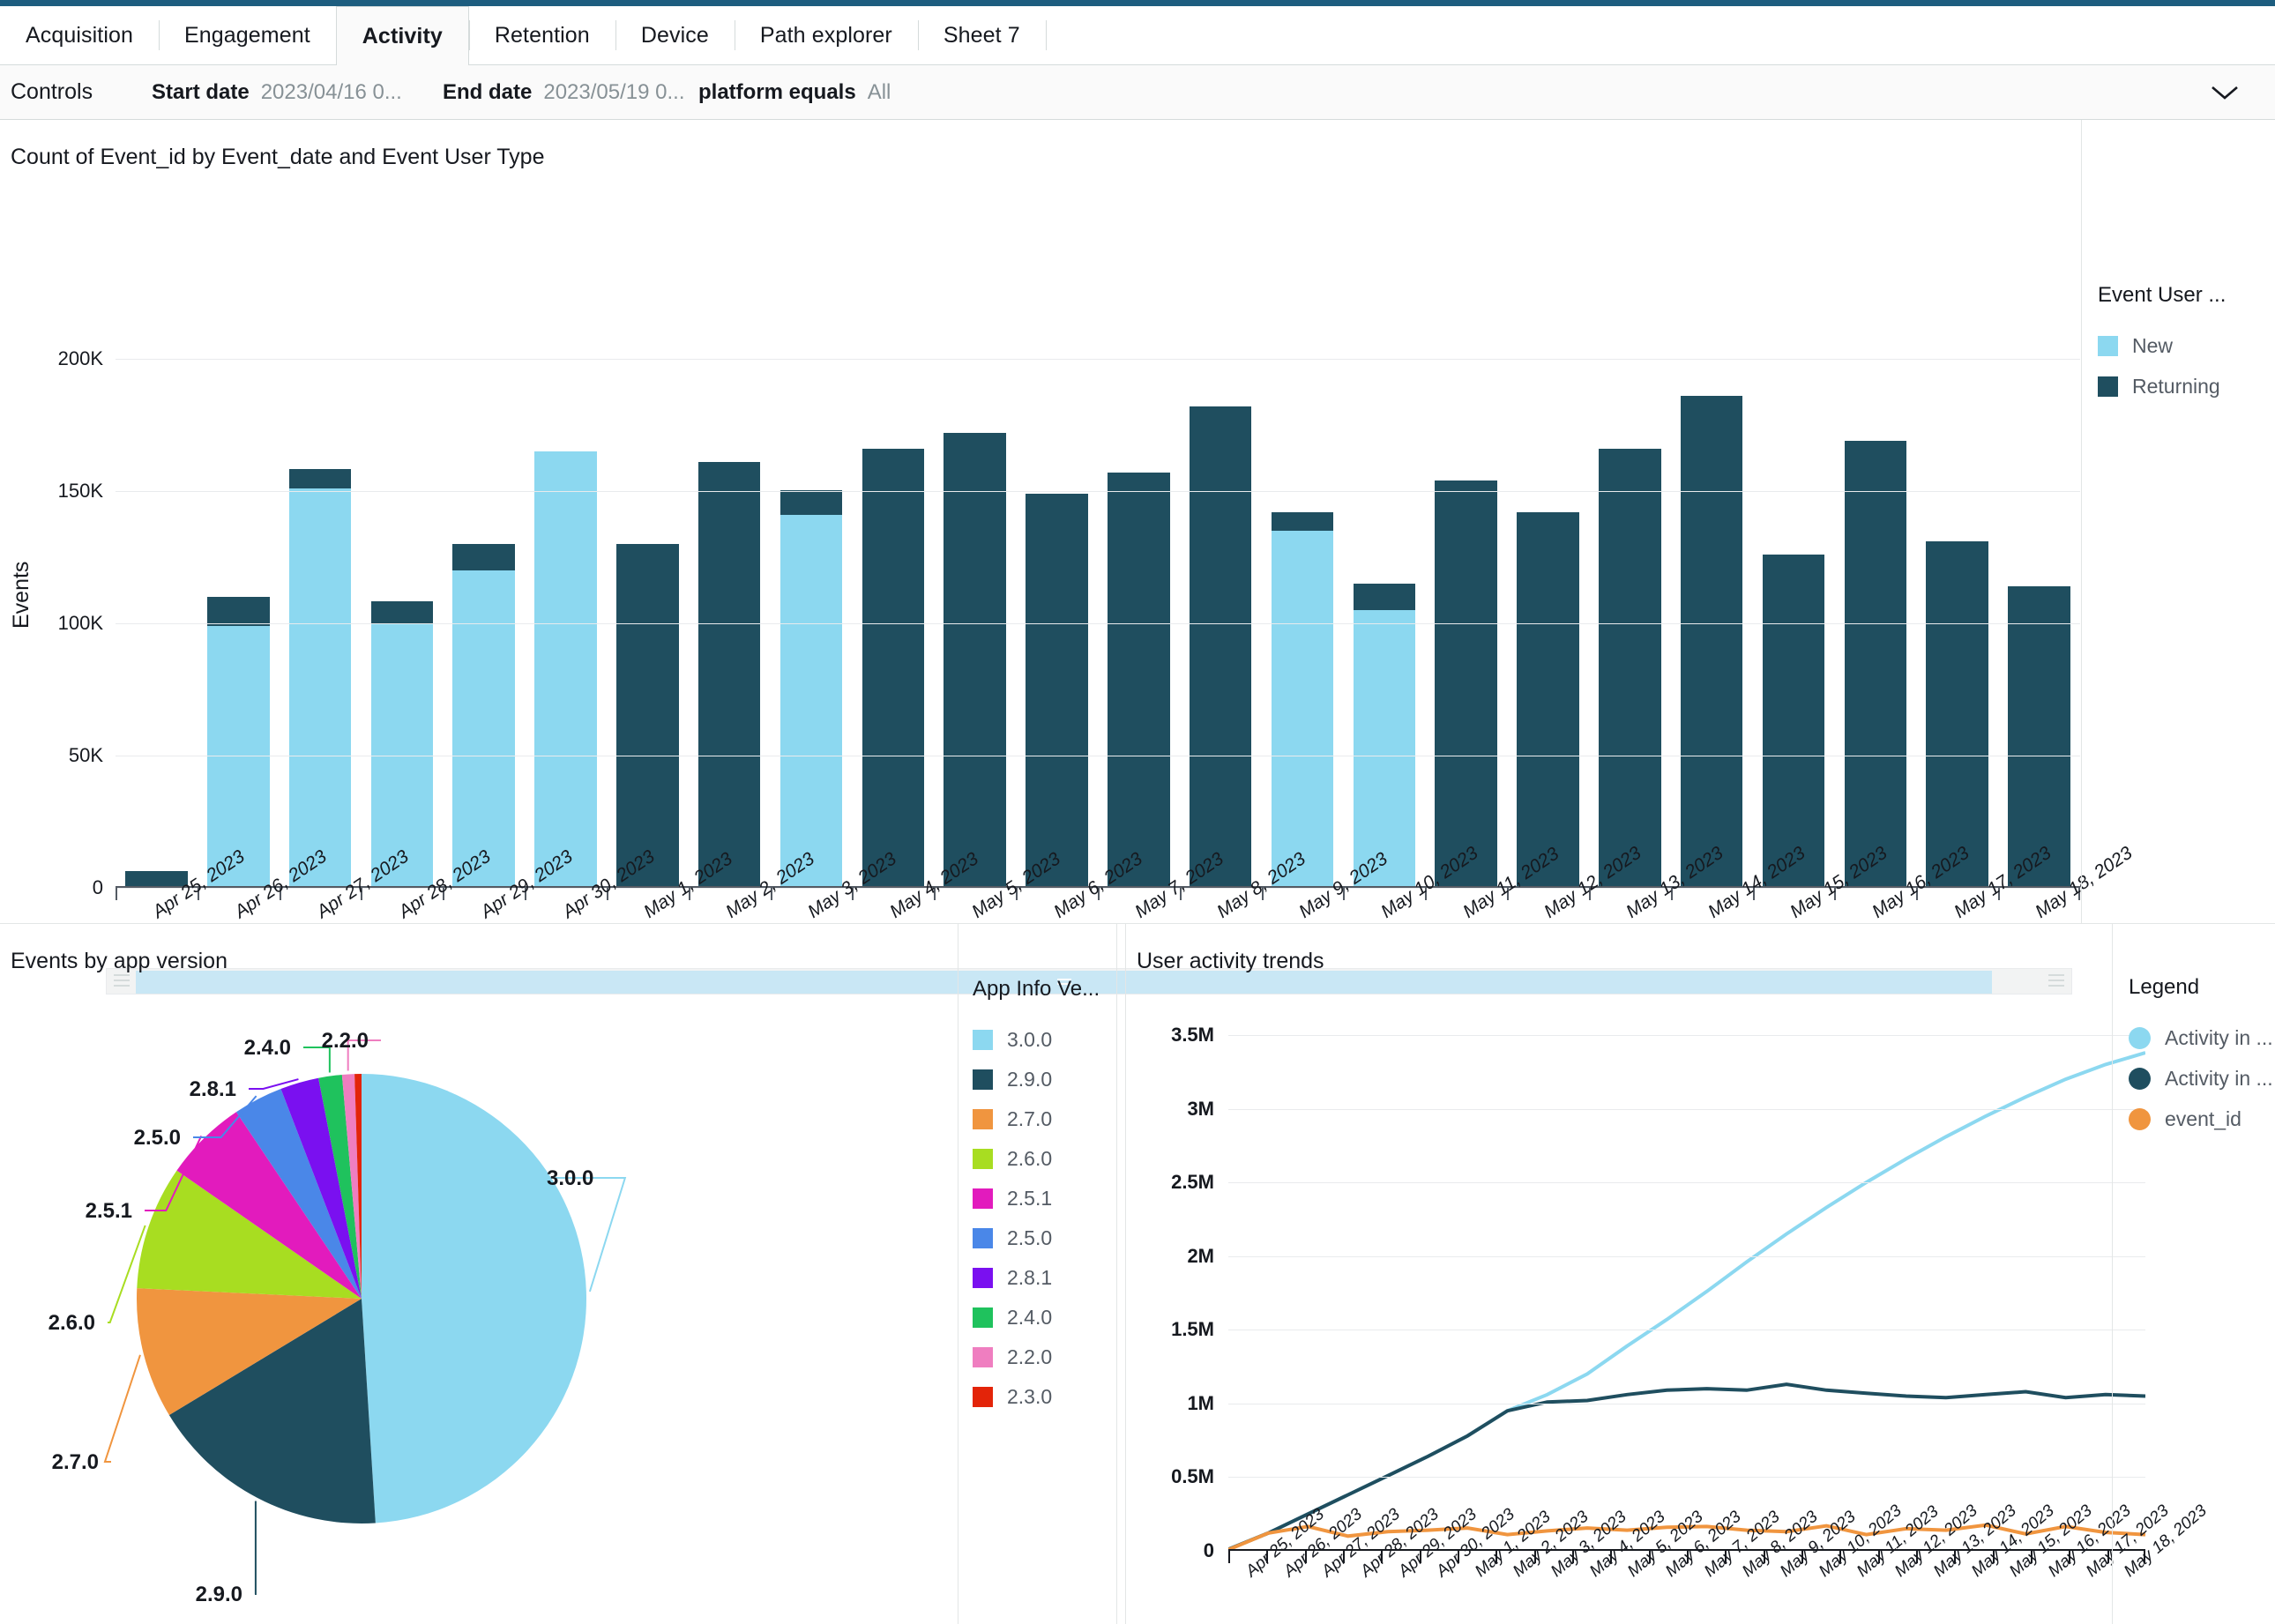  I want to click on pie-legend-item: 2.9.0, so click(1044, 1079).